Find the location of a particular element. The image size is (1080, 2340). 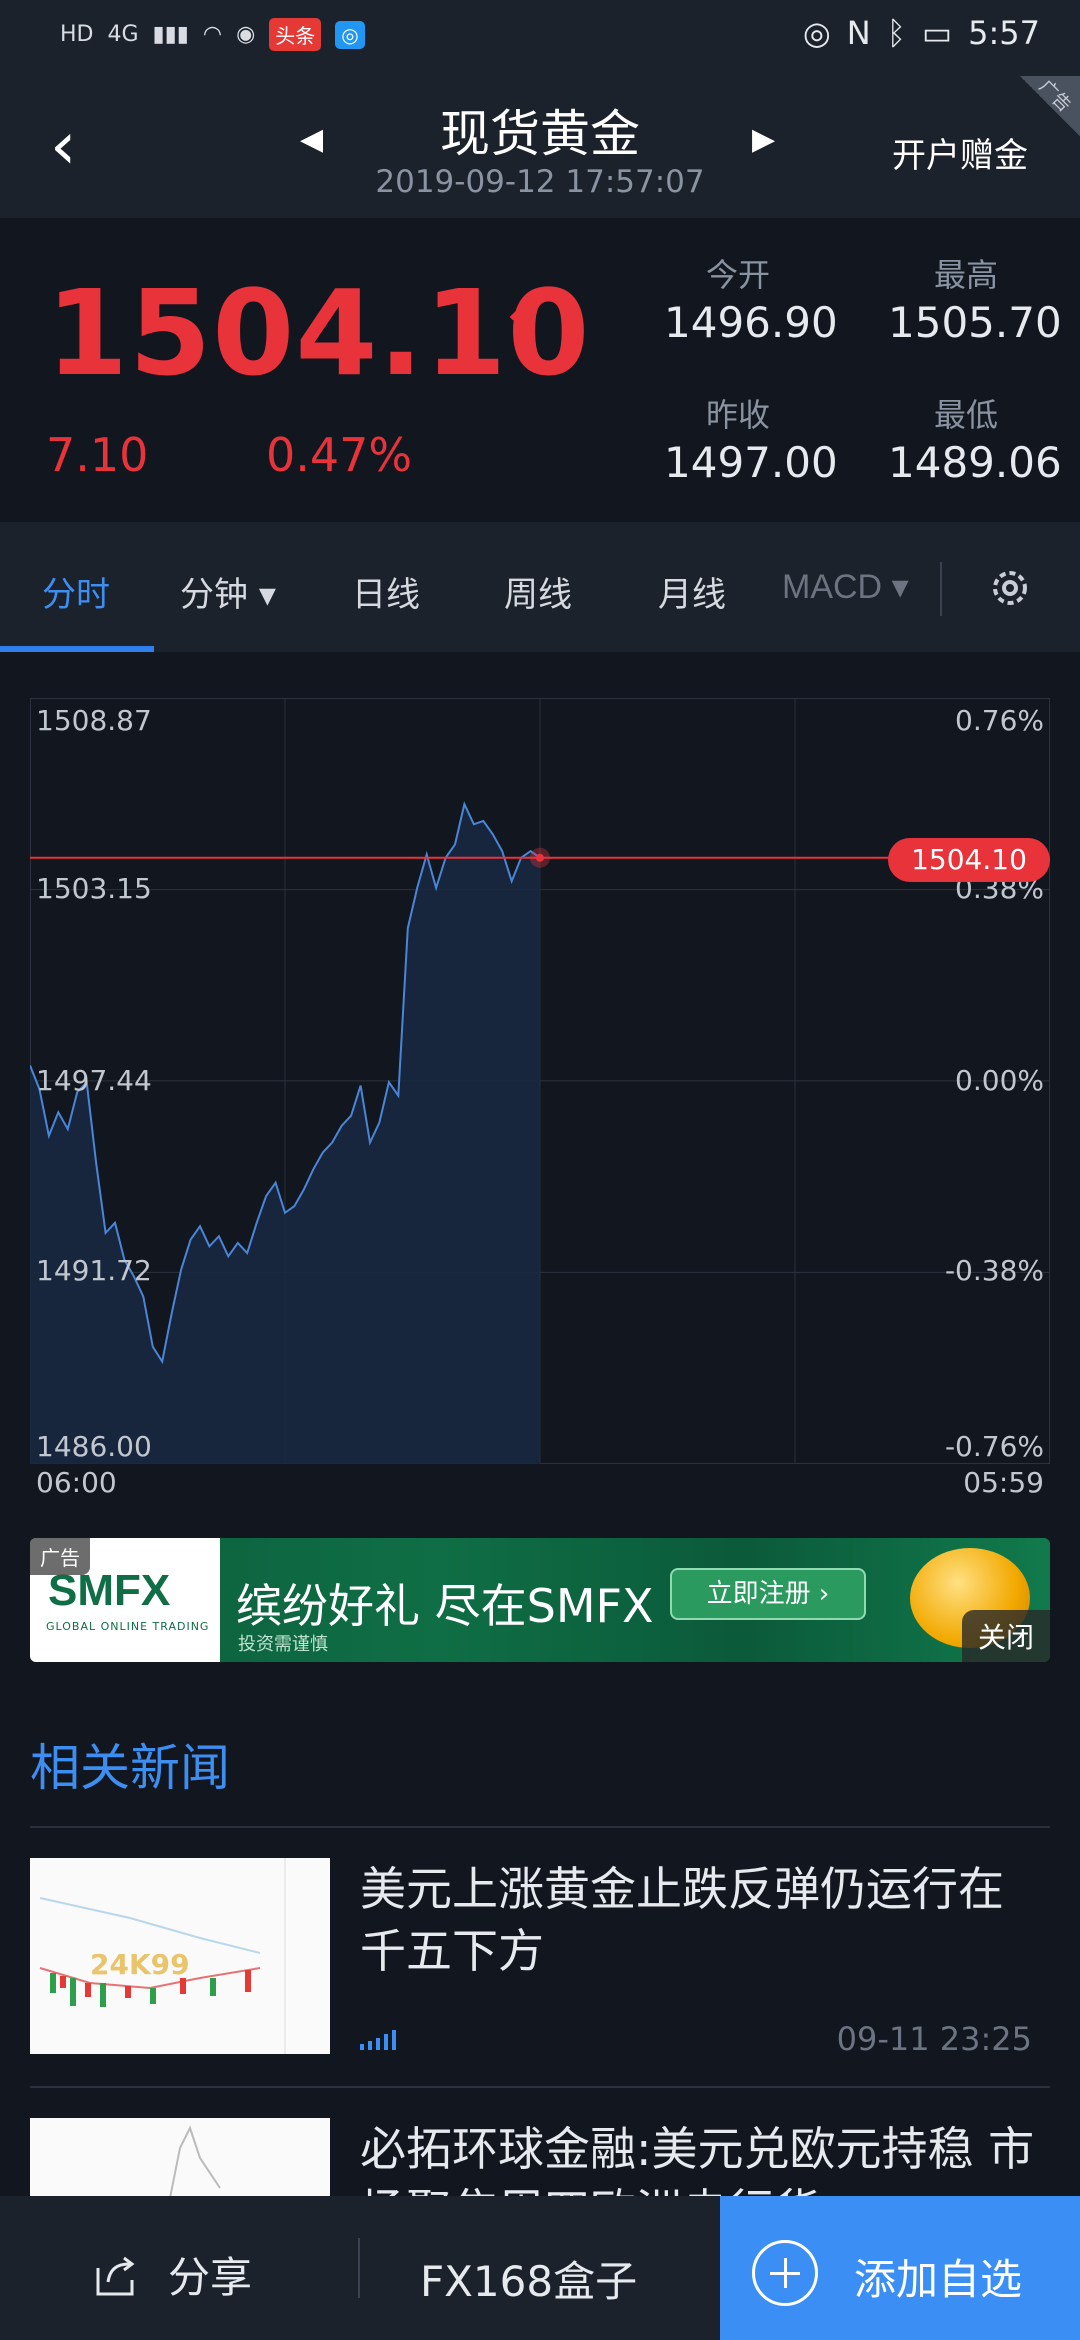

share-label: 分享 is located at coordinates (210, 2277).